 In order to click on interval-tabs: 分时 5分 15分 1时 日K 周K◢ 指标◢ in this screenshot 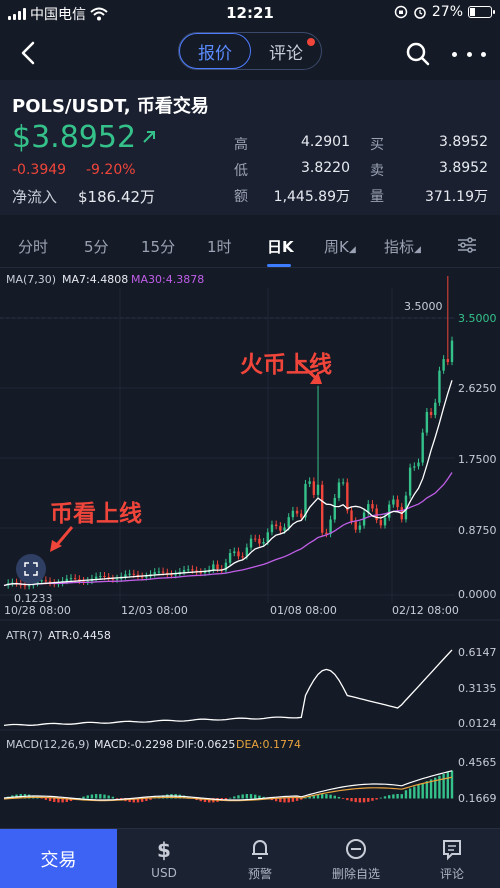, I will do `click(250, 245)`.